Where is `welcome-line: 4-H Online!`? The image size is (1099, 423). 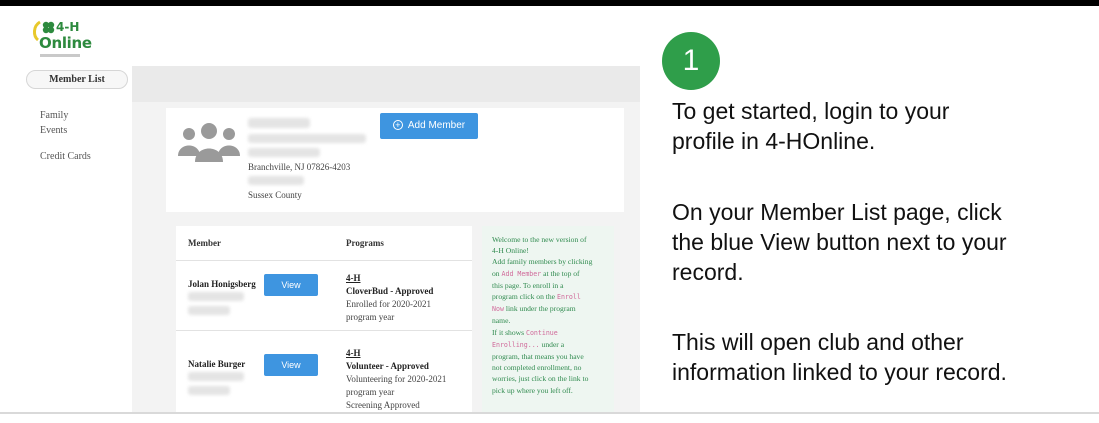
welcome-line: 4-H Online! is located at coordinates (510, 251).